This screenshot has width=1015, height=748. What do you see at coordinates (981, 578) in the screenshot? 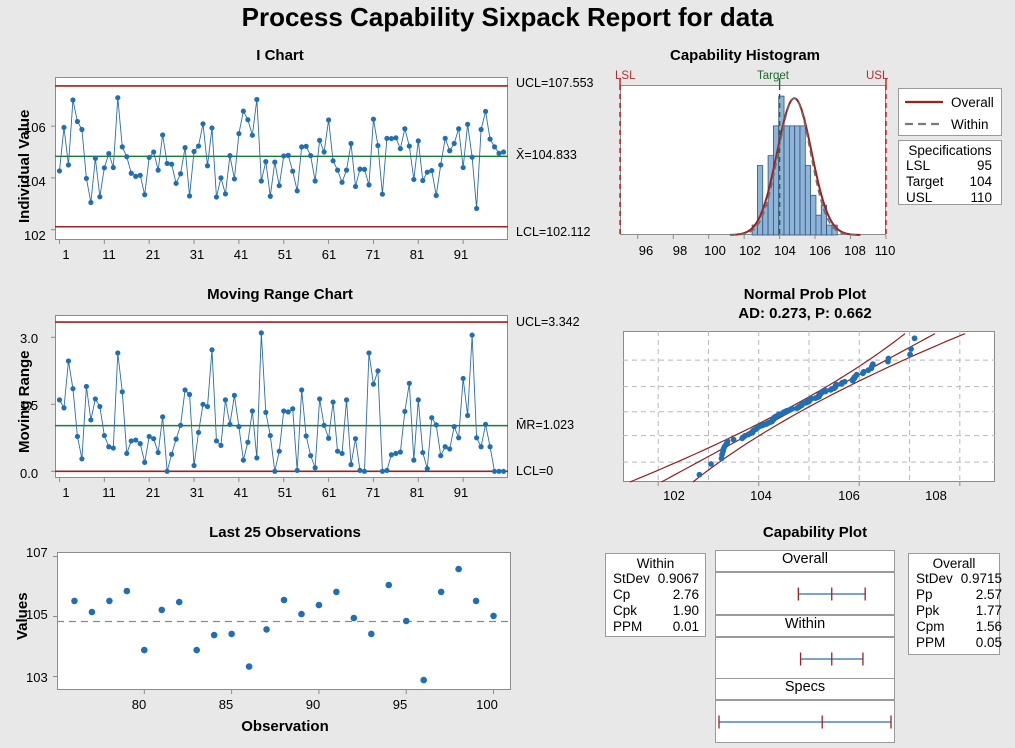
I see `overall-value-stdev: 0.9715` at bounding box center [981, 578].